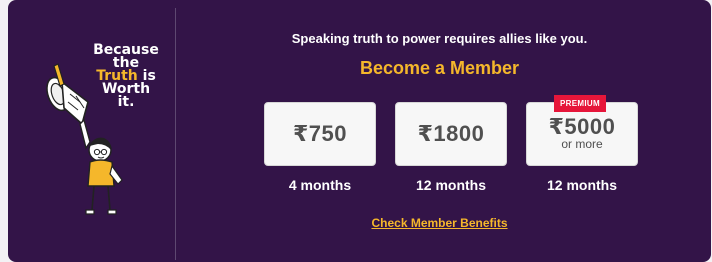  What do you see at coordinates (67, 94) in the screenshot?
I see `megaphone-icon` at bounding box center [67, 94].